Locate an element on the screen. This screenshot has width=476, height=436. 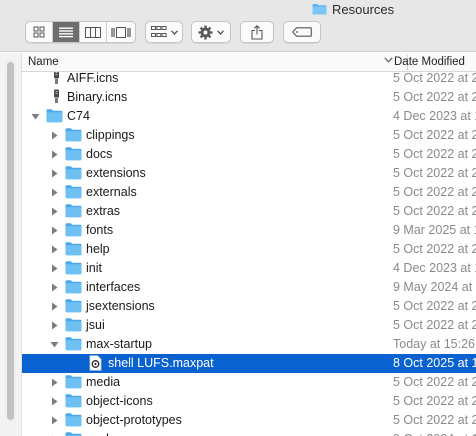
list-item: packages 9 Oct 2024 at 1 is located at coordinates (249, 433).